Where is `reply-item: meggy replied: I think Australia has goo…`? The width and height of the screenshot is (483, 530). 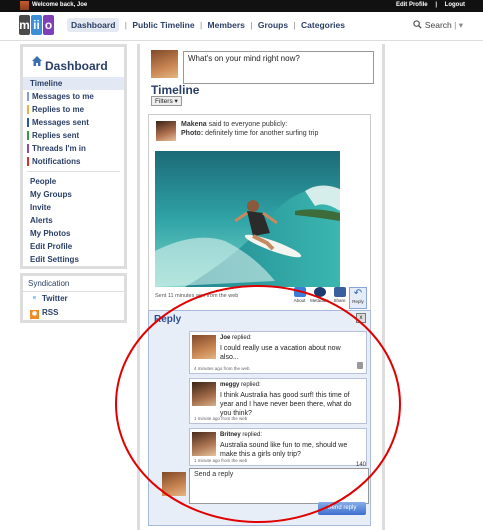 reply-item: meggy replied: I think Australia has goo… is located at coordinates (278, 401).